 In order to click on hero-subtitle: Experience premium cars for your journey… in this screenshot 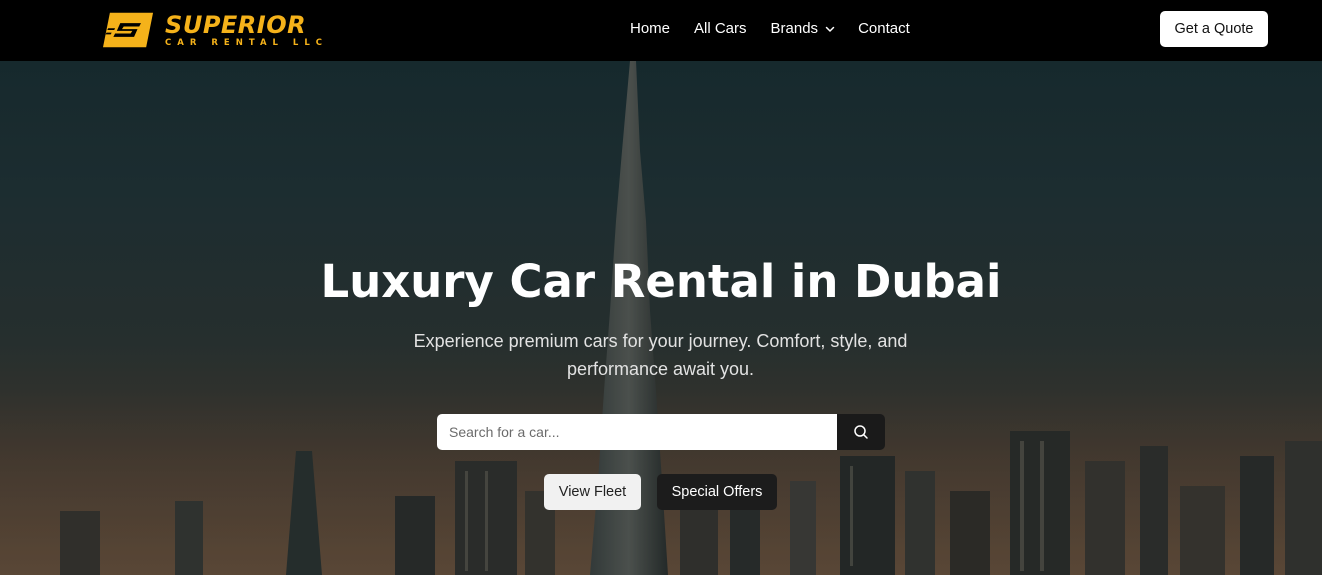, I will do `click(660, 355)`.